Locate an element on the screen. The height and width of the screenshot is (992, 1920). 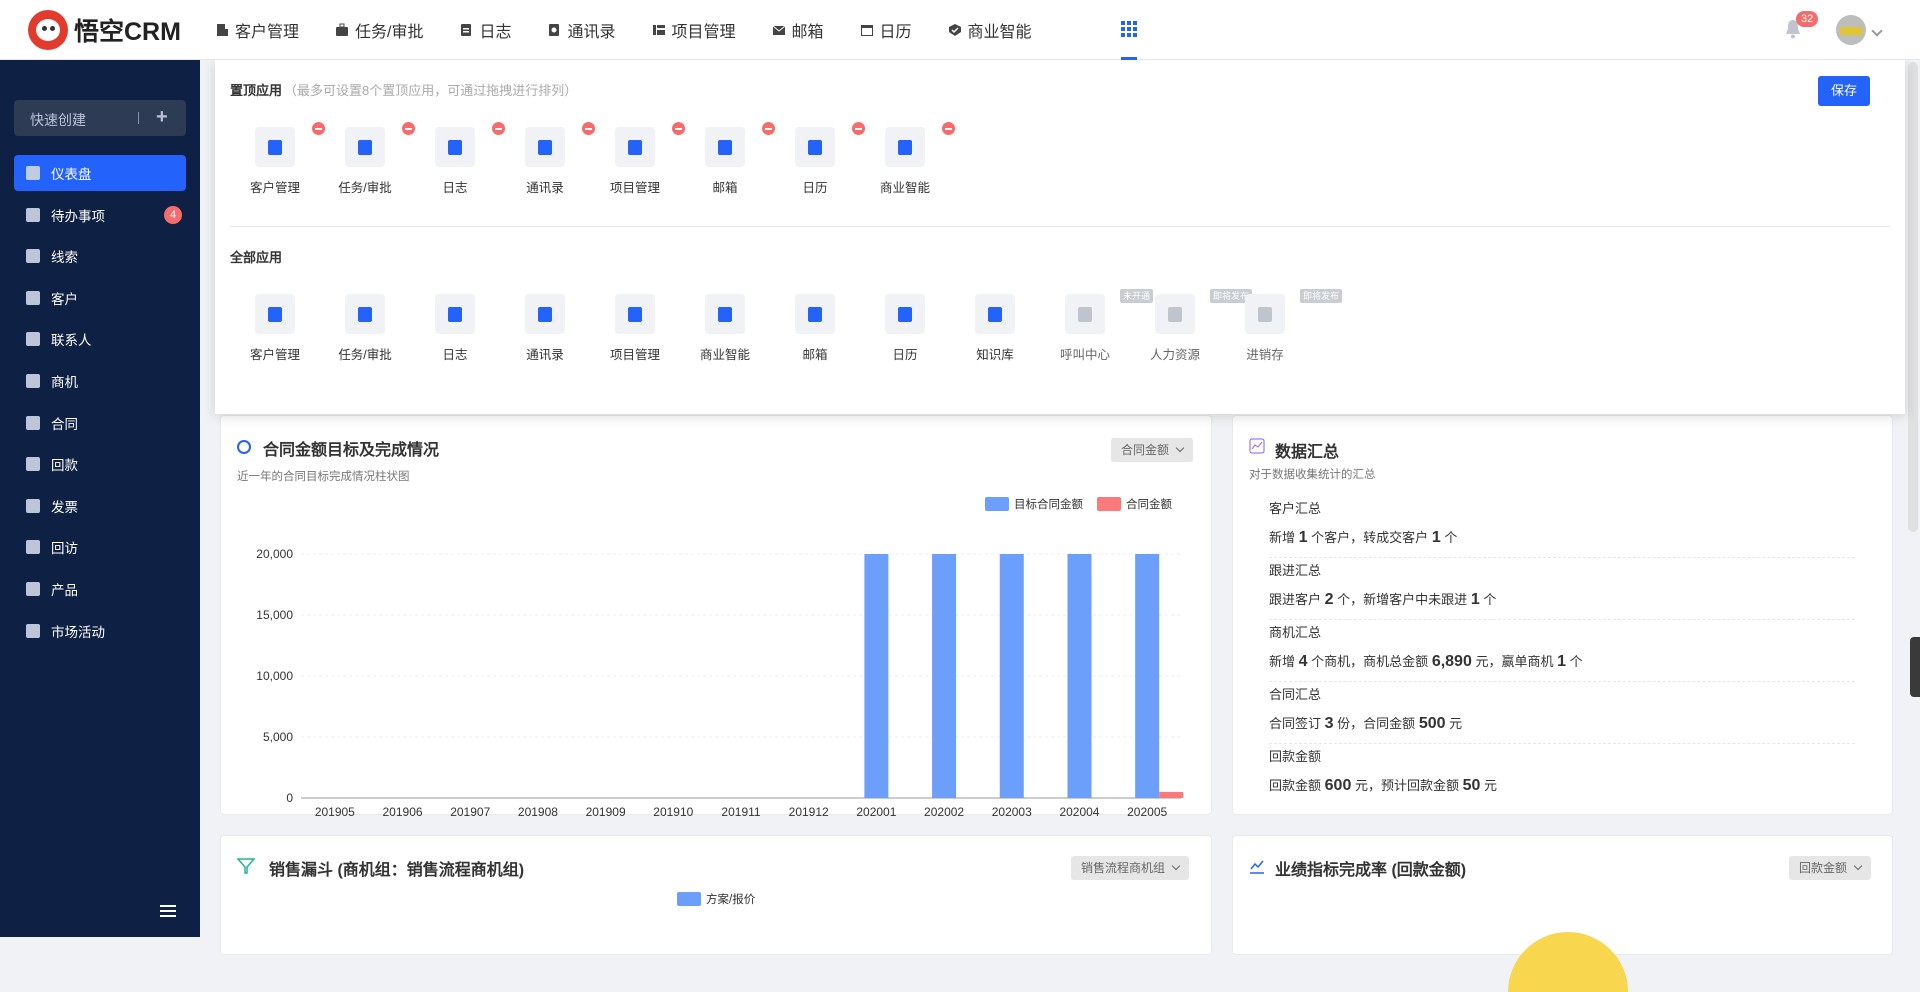
avatar is located at coordinates (1851, 30).